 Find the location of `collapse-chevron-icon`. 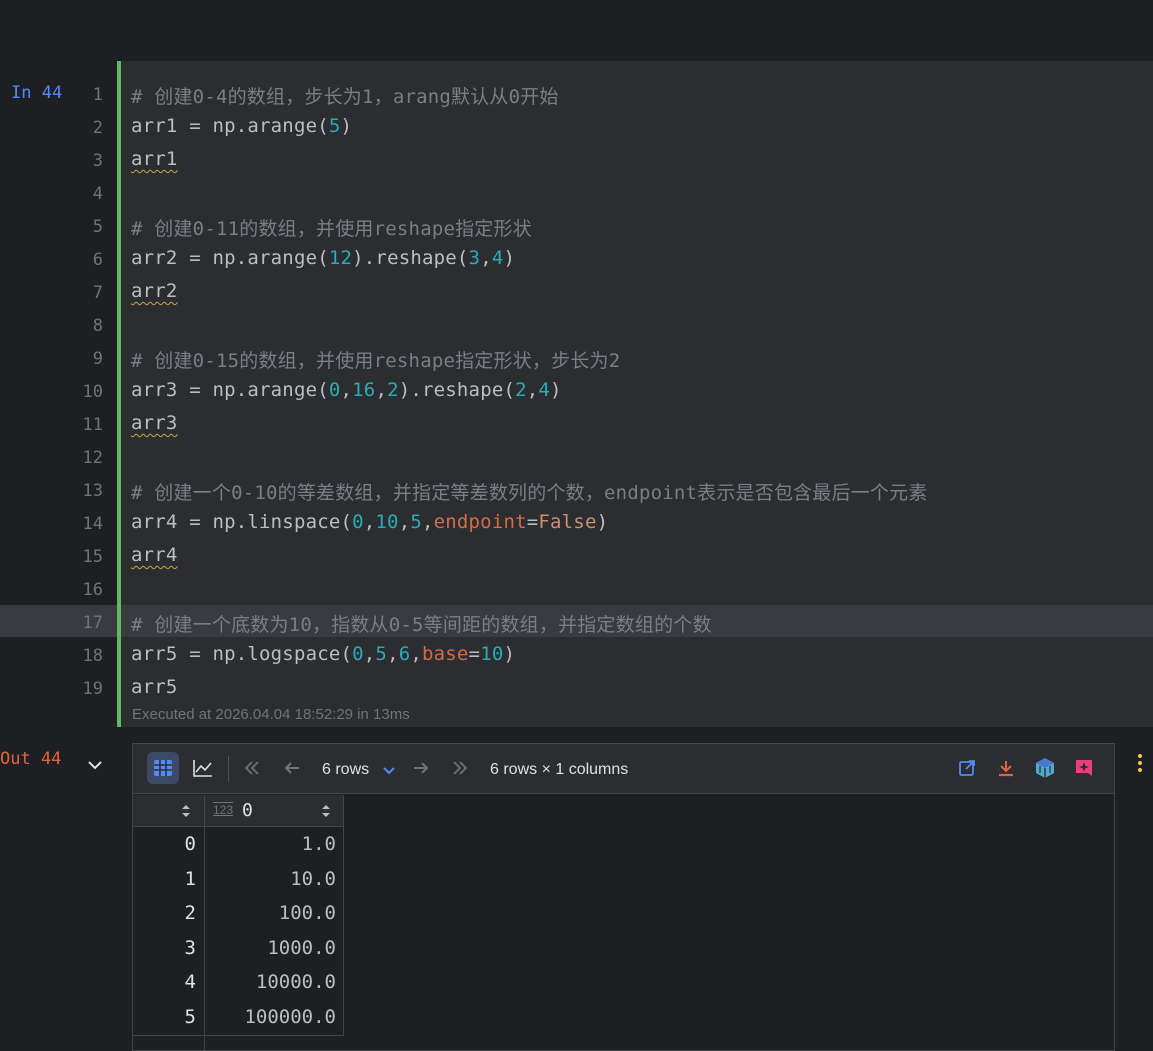

collapse-chevron-icon is located at coordinates (95, 765).